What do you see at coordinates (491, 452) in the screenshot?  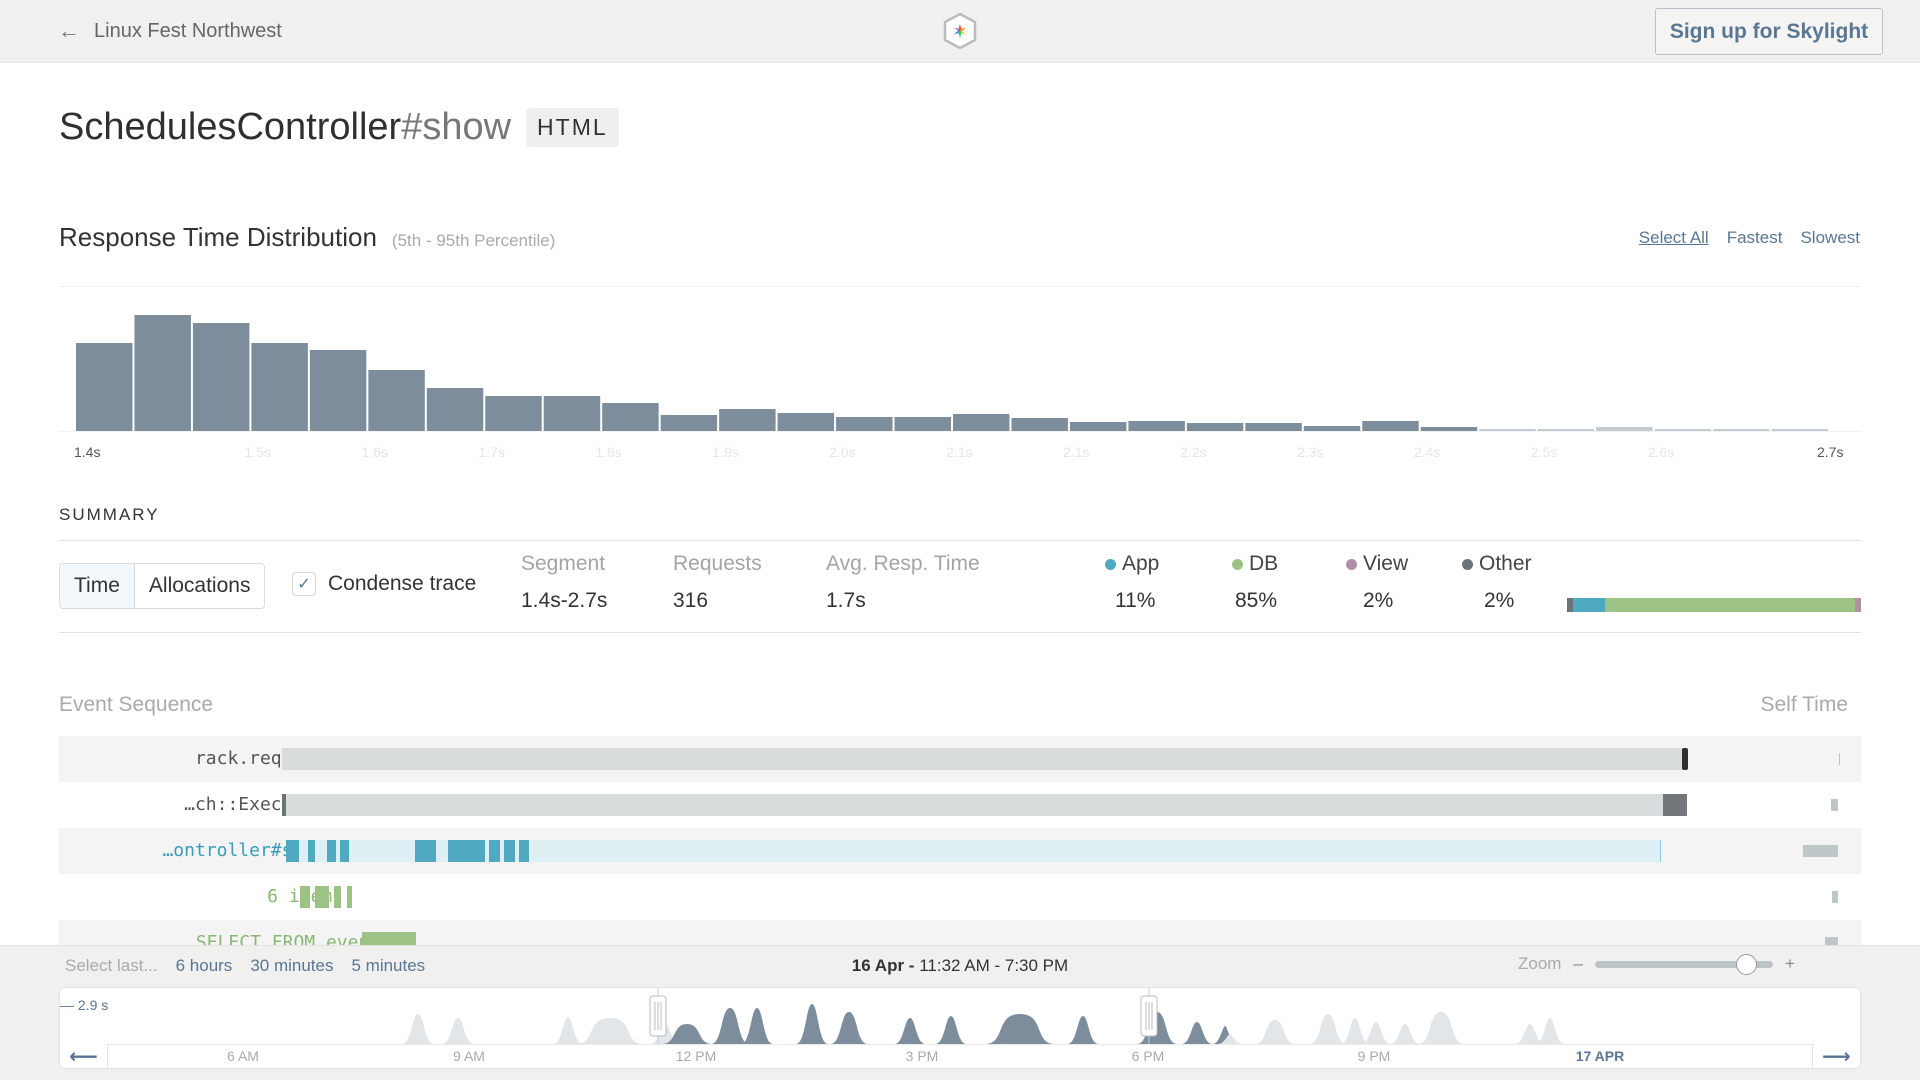 I see `histogram-tick-label: 1.7s` at bounding box center [491, 452].